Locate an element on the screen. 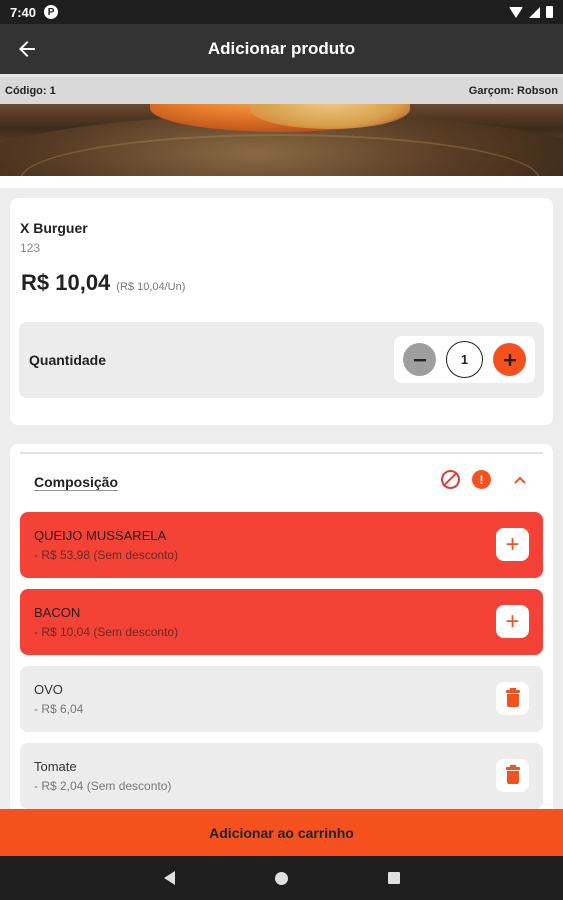 The width and height of the screenshot is (563, 900). decrease-quantity-button is located at coordinates (419, 359).